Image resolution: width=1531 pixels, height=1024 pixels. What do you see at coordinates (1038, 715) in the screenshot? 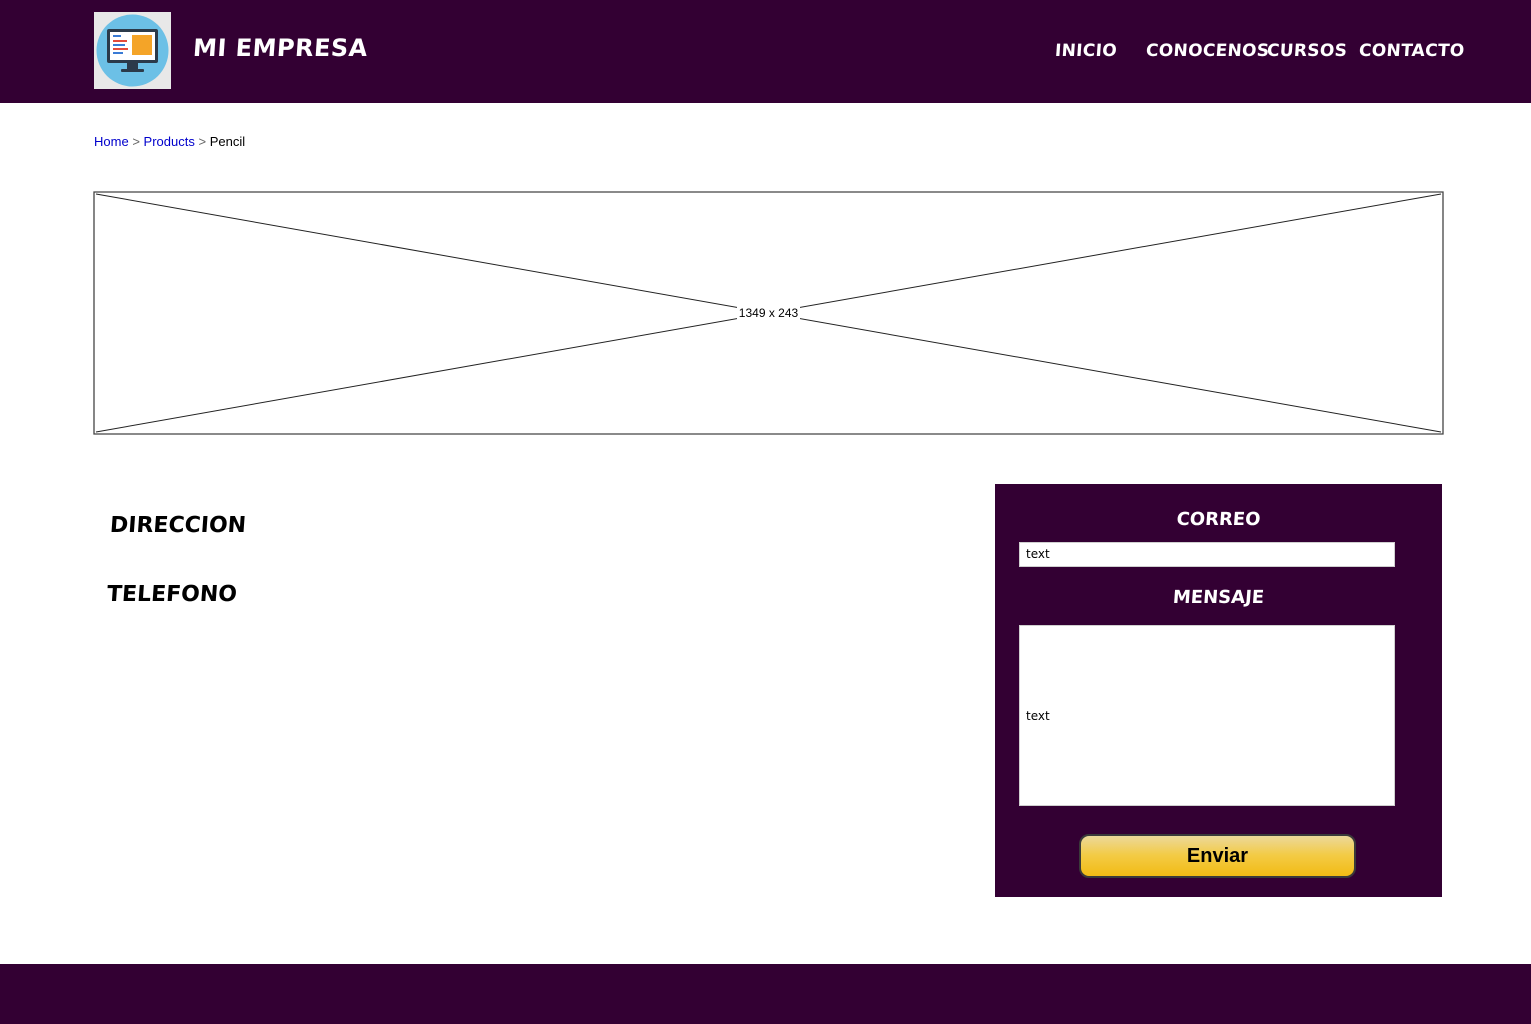
I see `message-field-value: text` at bounding box center [1038, 715].